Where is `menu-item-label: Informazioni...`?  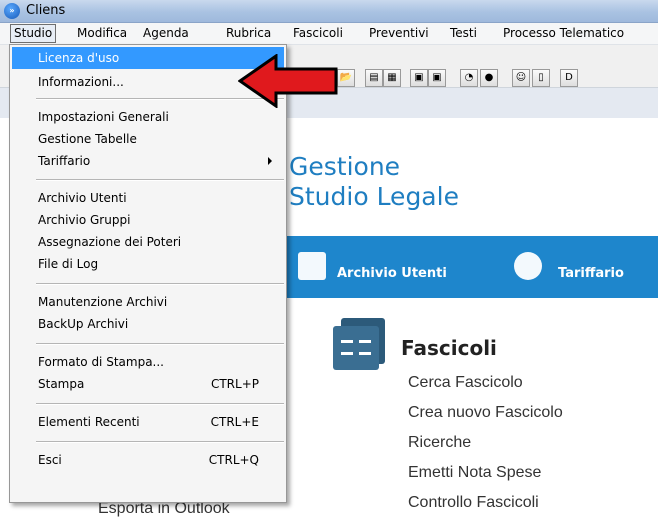
menu-item-label: Informazioni... is located at coordinates (81, 82).